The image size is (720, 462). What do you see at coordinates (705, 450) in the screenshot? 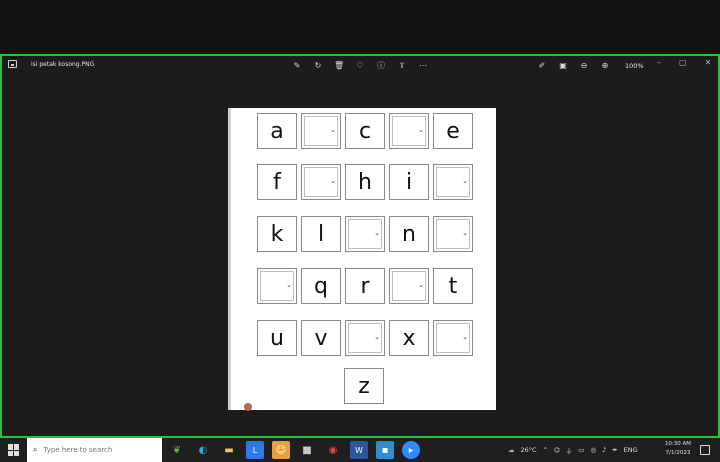
I see `notification-icon` at bounding box center [705, 450].